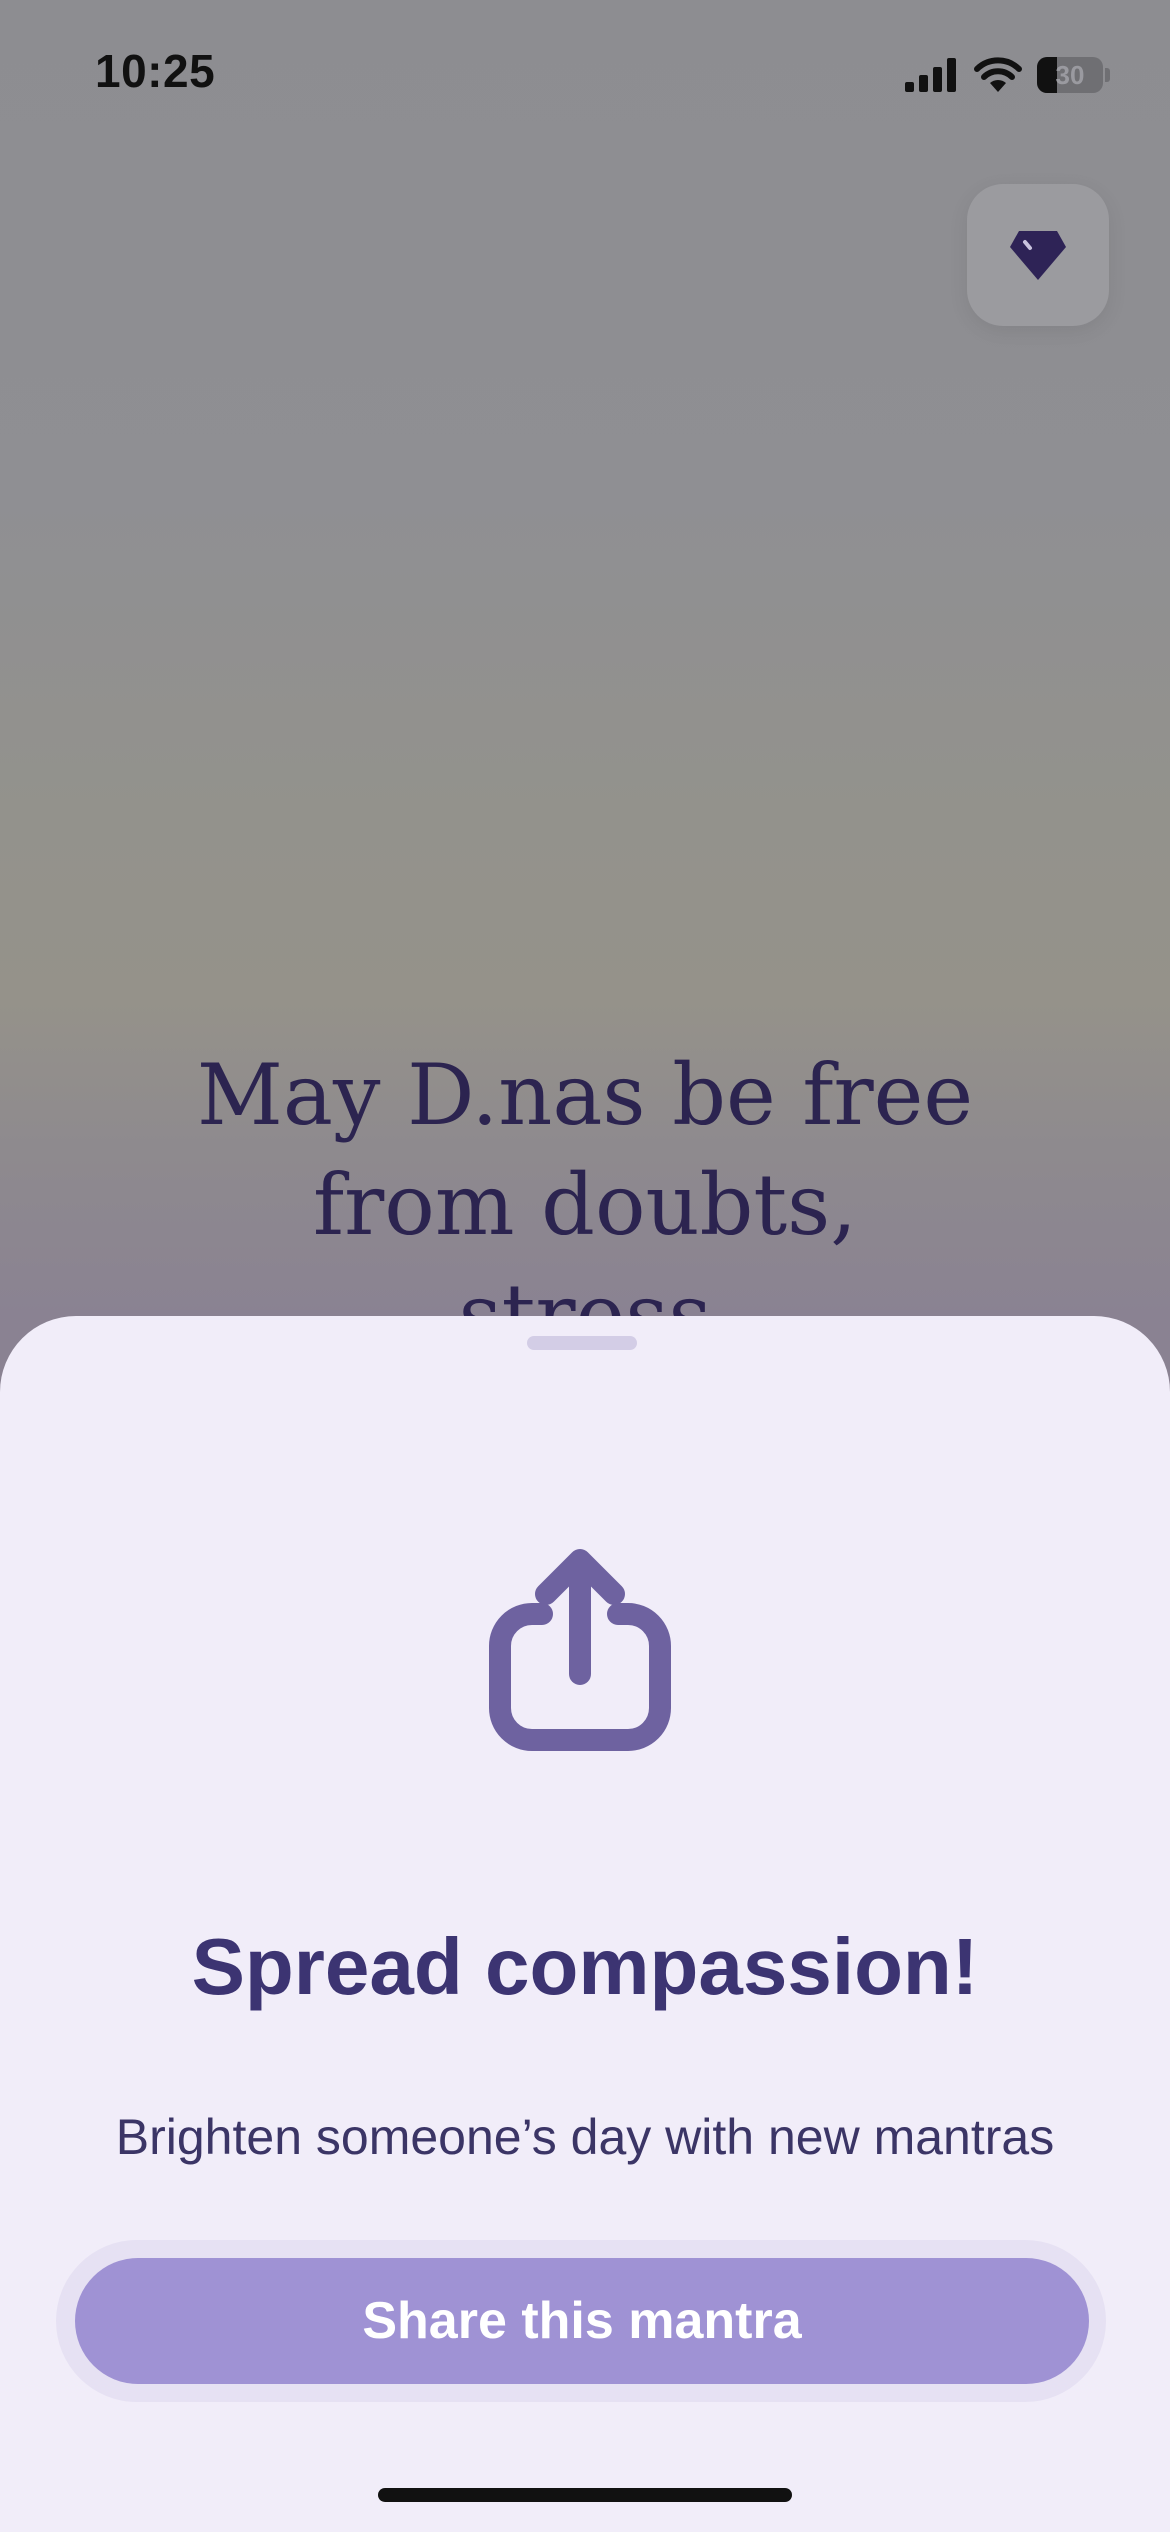  Describe the element at coordinates (582, 2321) in the screenshot. I see `share-mantra-button: Share this mantra` at that location.